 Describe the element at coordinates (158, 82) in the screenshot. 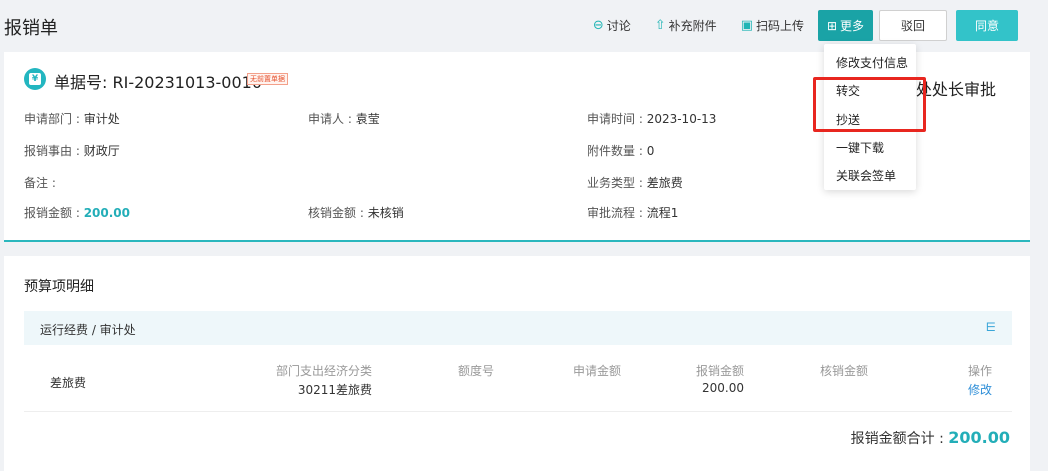

I see `doc-number: 单据号: RI-20231013-0010` at that location.